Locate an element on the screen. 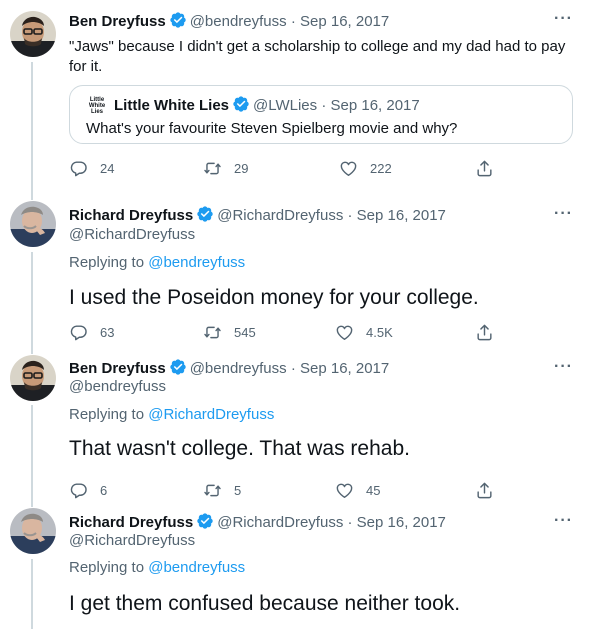 This screenshot has height=629, width=595. lwl-logo-icon: Little White Lies is located at coordinates (97, 106).